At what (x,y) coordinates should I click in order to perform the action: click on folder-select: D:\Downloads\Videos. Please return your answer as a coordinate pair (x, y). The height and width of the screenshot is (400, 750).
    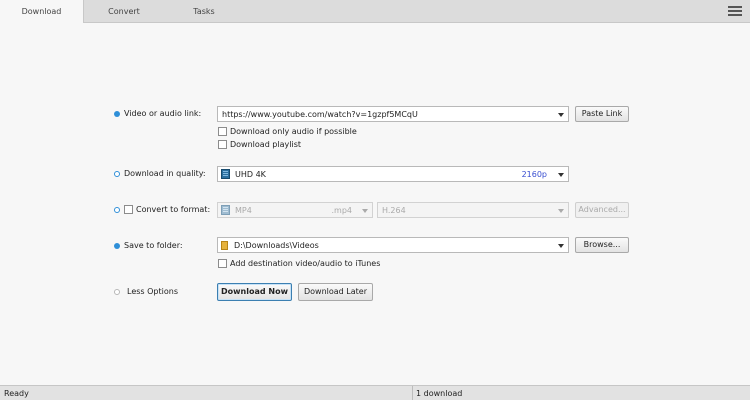
    Looking at the image, I should click on (393, 245).